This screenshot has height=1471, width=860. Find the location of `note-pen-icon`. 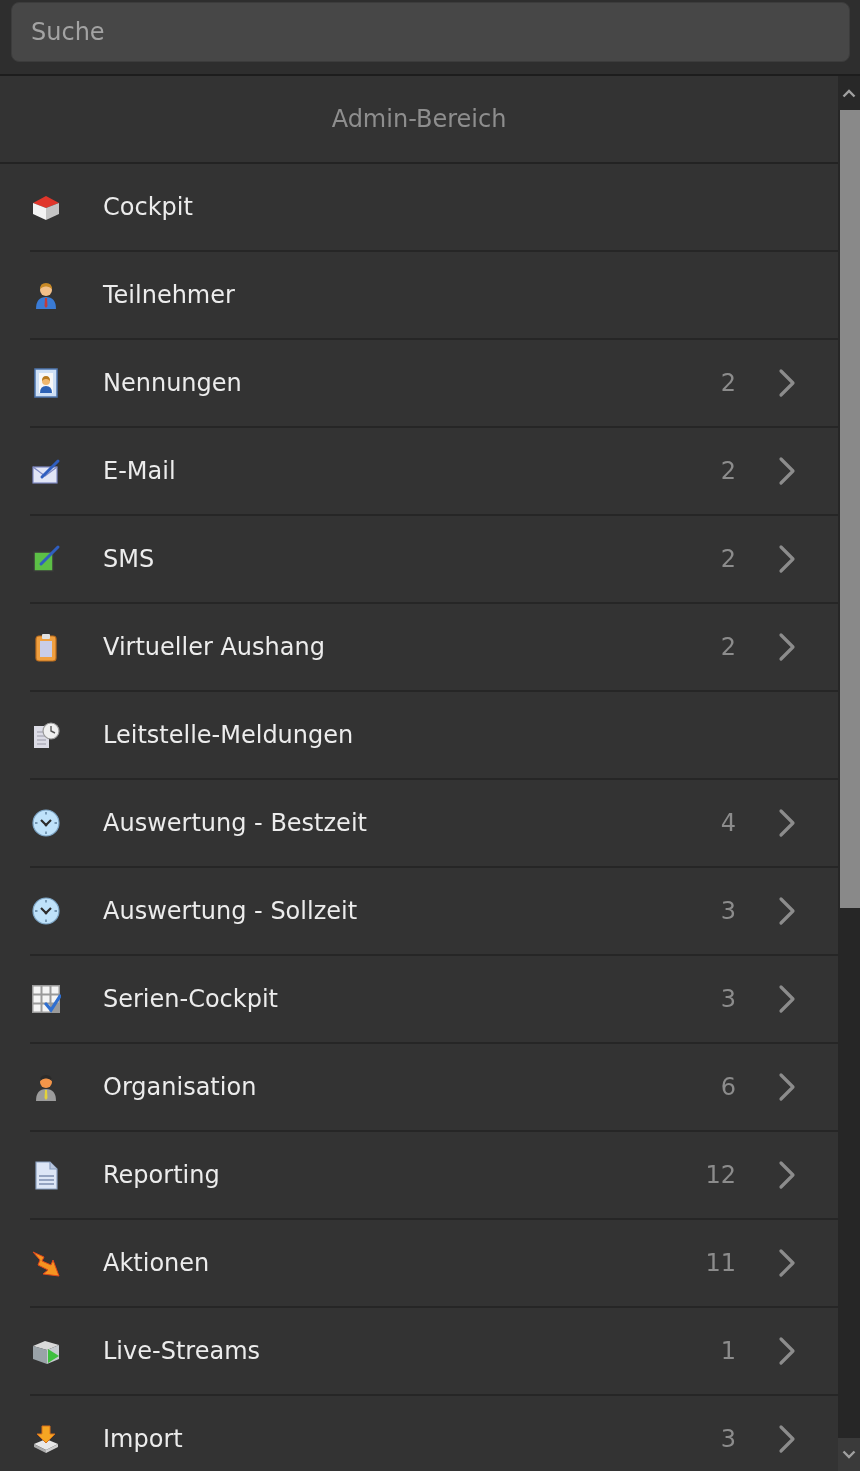

note-pen-icon is located at coordinates (46, 559).